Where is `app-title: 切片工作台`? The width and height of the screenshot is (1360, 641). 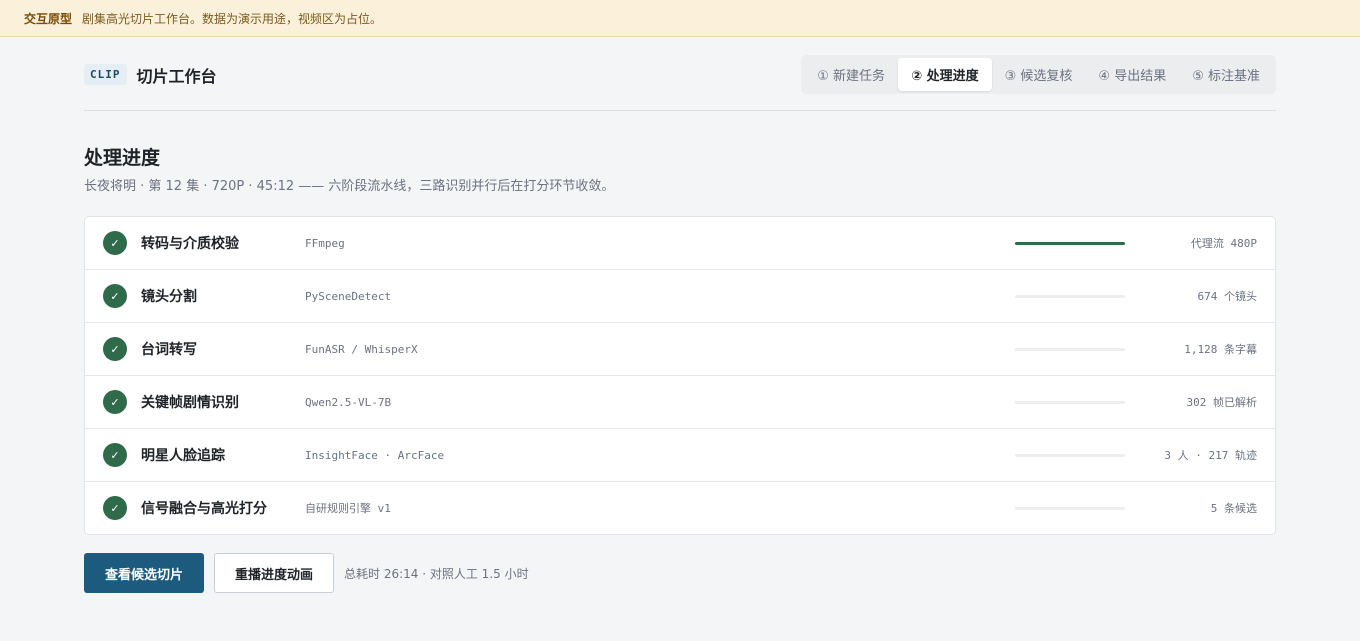 app-title: 切片工作台 is located at coordinates (176, 76).